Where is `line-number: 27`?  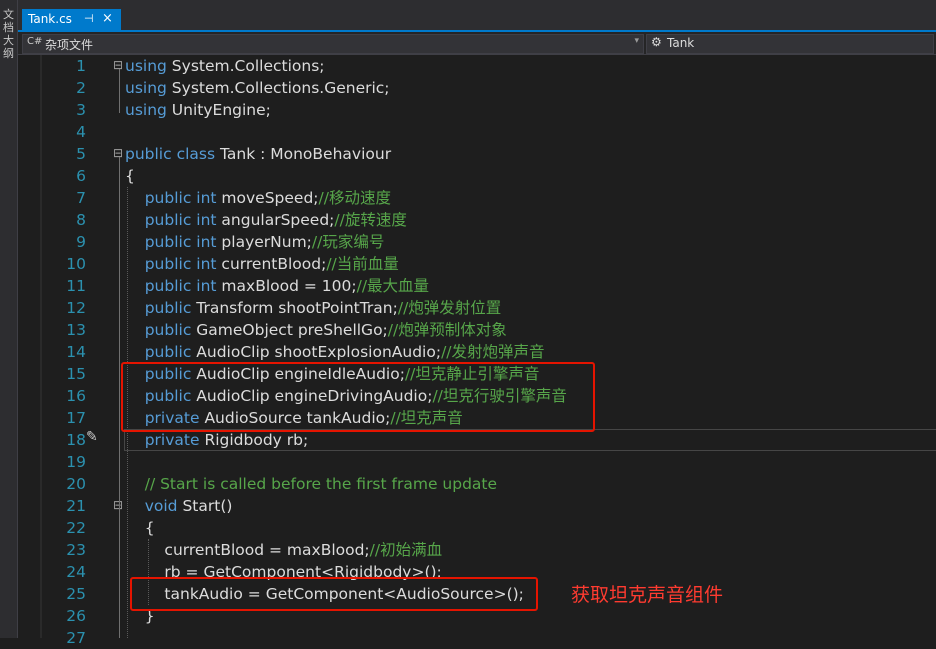 line-number: 27 is located at coordinates (76, 638).